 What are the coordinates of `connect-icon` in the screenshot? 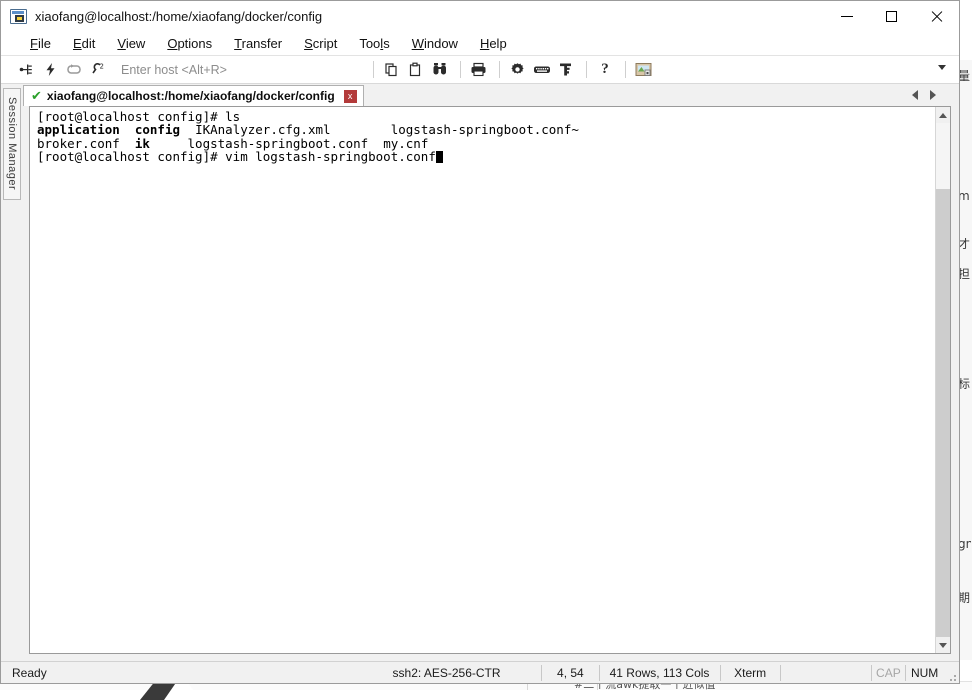 It's located at (26, 70).